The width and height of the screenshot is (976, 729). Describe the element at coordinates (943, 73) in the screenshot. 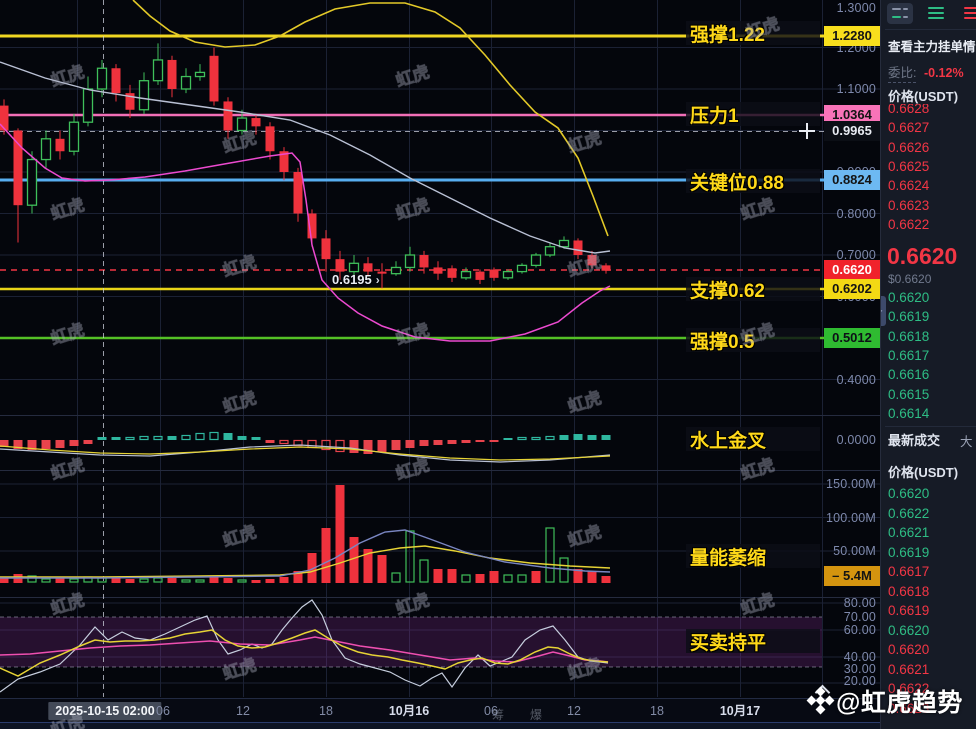

I see `ratio-value: -0.12%` at that location.